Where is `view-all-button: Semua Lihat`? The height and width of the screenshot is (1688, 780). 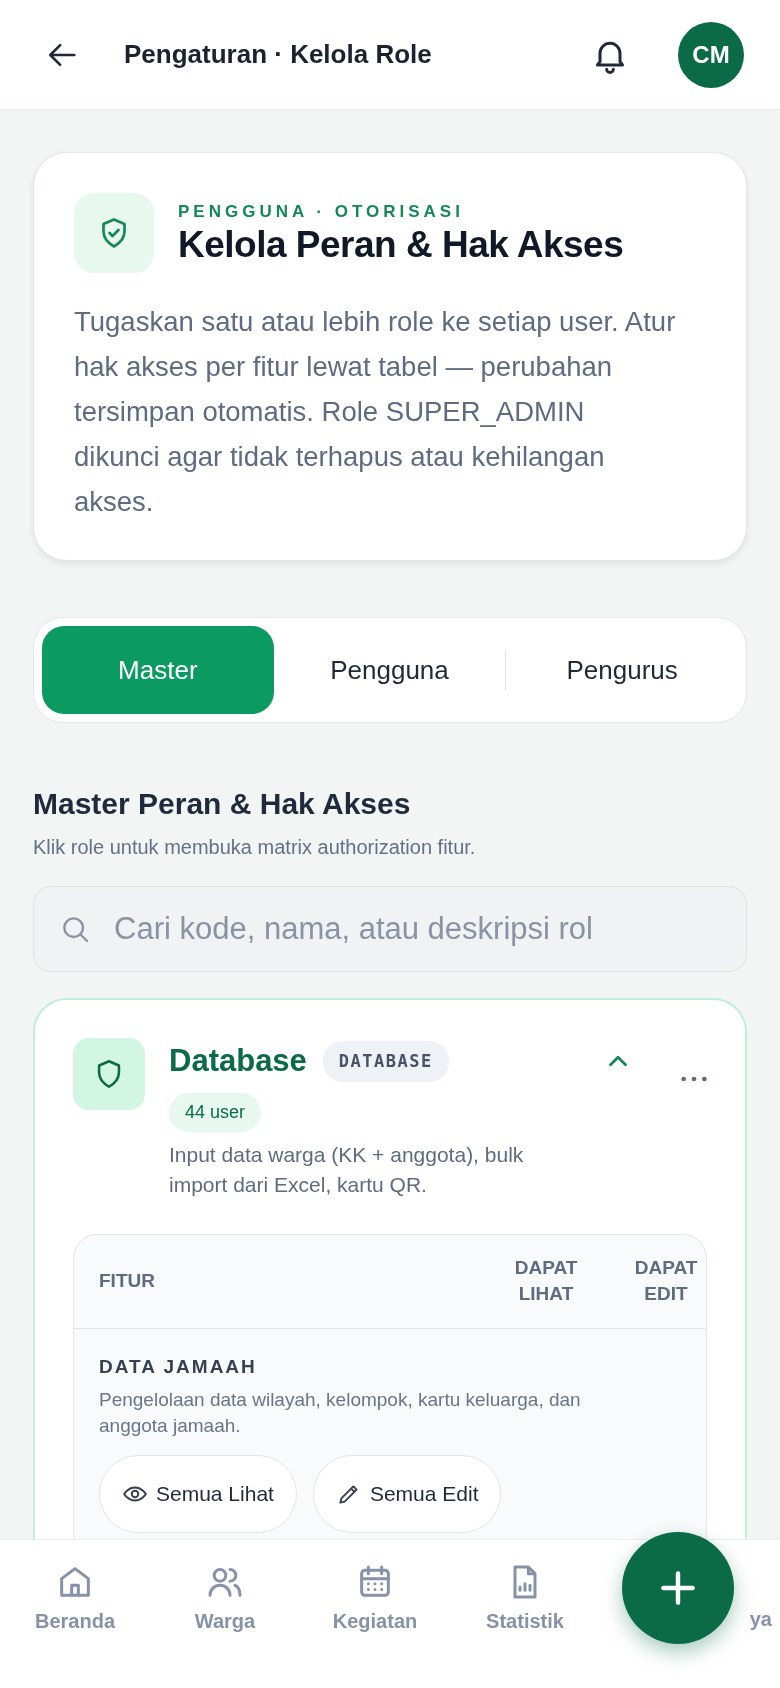 view-all-button: Semua Lihat is located at coordinates (198, 1494).